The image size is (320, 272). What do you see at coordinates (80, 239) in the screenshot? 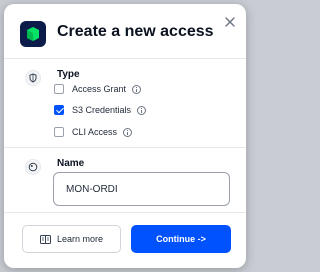
I see `learn-more-label: Learn more` at bounding box center [80, 239].